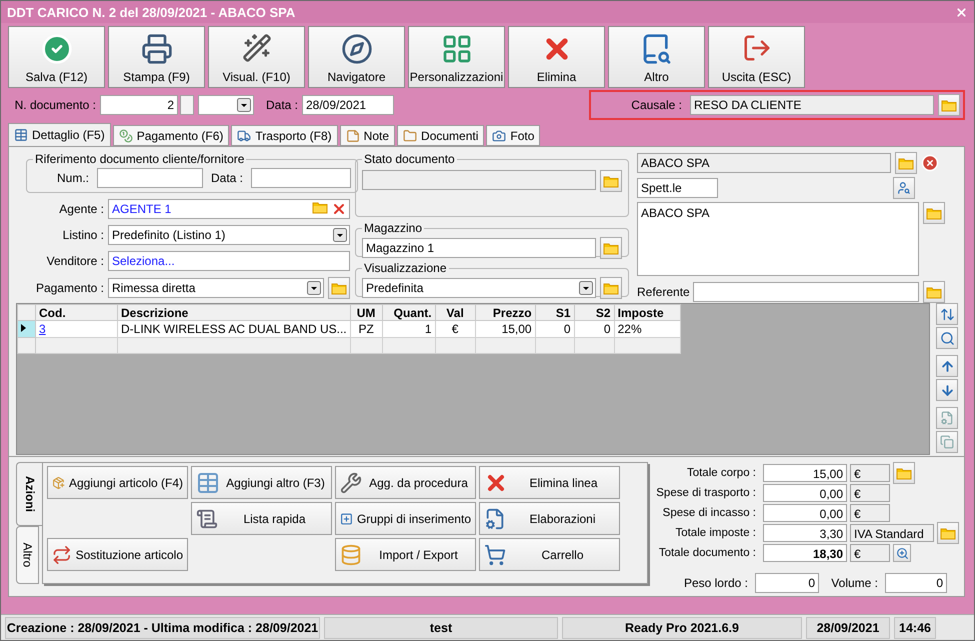 This screenshot has width=975, height=641. I want to click on contact-field, so click(806, 292).